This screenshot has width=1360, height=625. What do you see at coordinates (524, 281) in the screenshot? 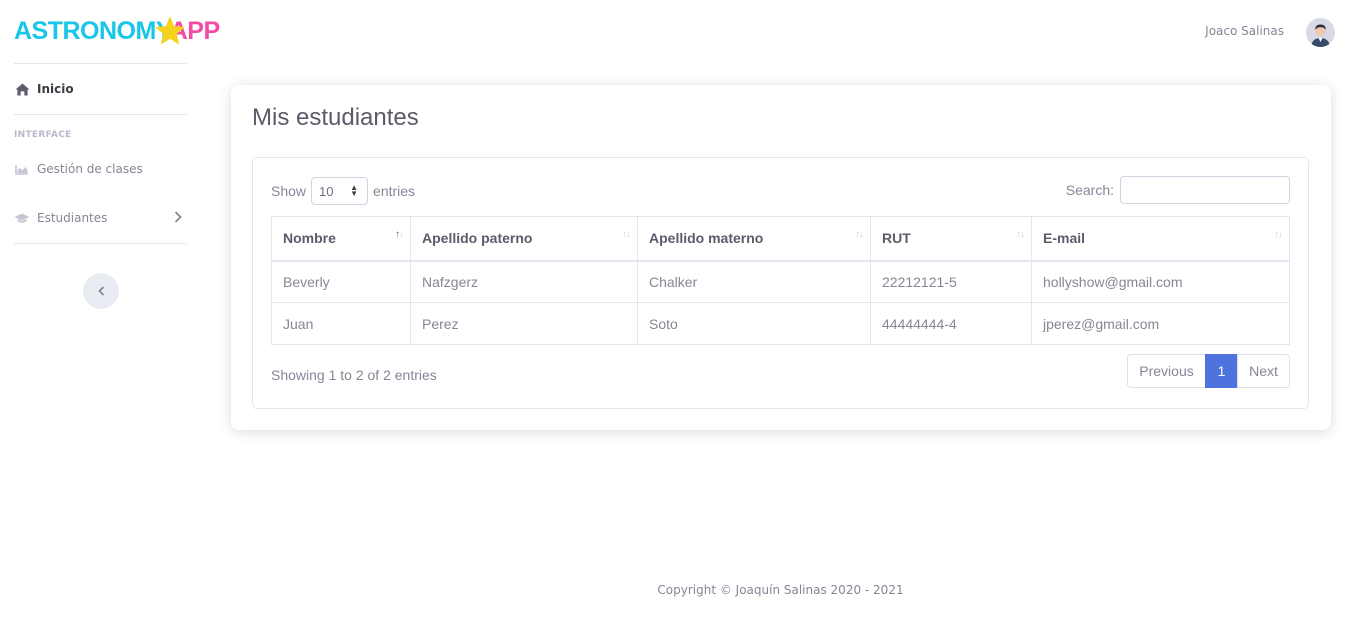
I see `cell-apellido-paterno: Nafzgerz` at bounding box center [524, 281].